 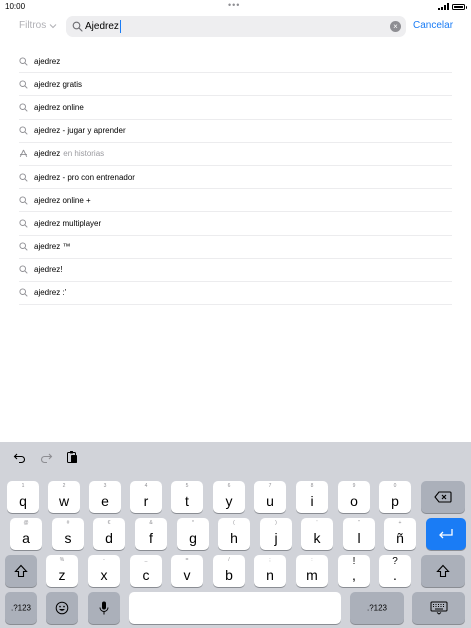 I want to click on key-l: " l, so click(x=359, y=534).